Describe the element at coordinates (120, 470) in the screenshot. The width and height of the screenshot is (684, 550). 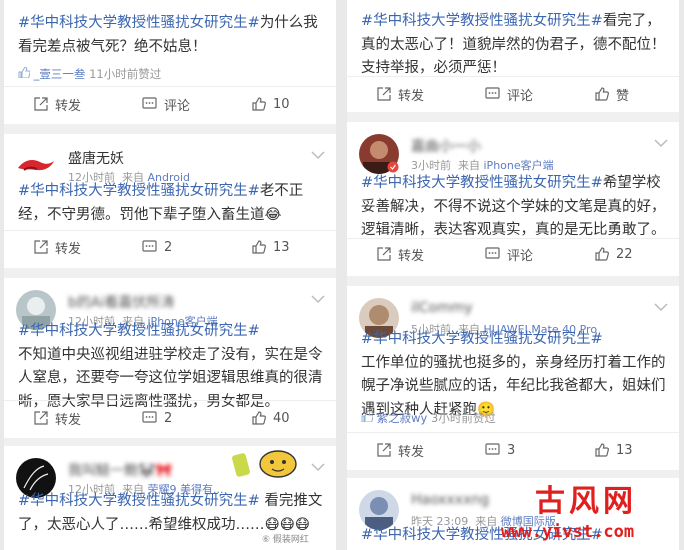
I see `username: 我叫鲢一鲍🐼🎀` at that location.